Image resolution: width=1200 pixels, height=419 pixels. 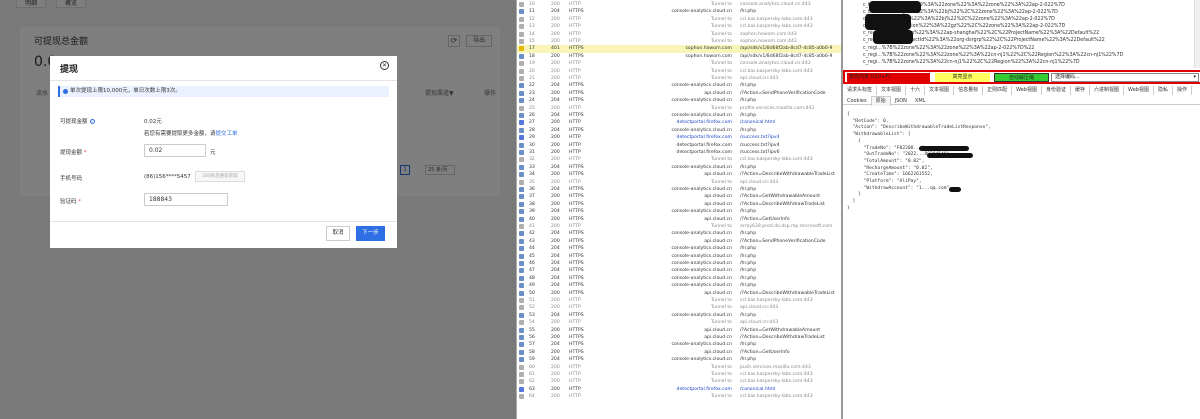 I want to click on session-row: 52 200 HTTP Tunnel to api.cloud.cn:443, so click(x=679, y=307).